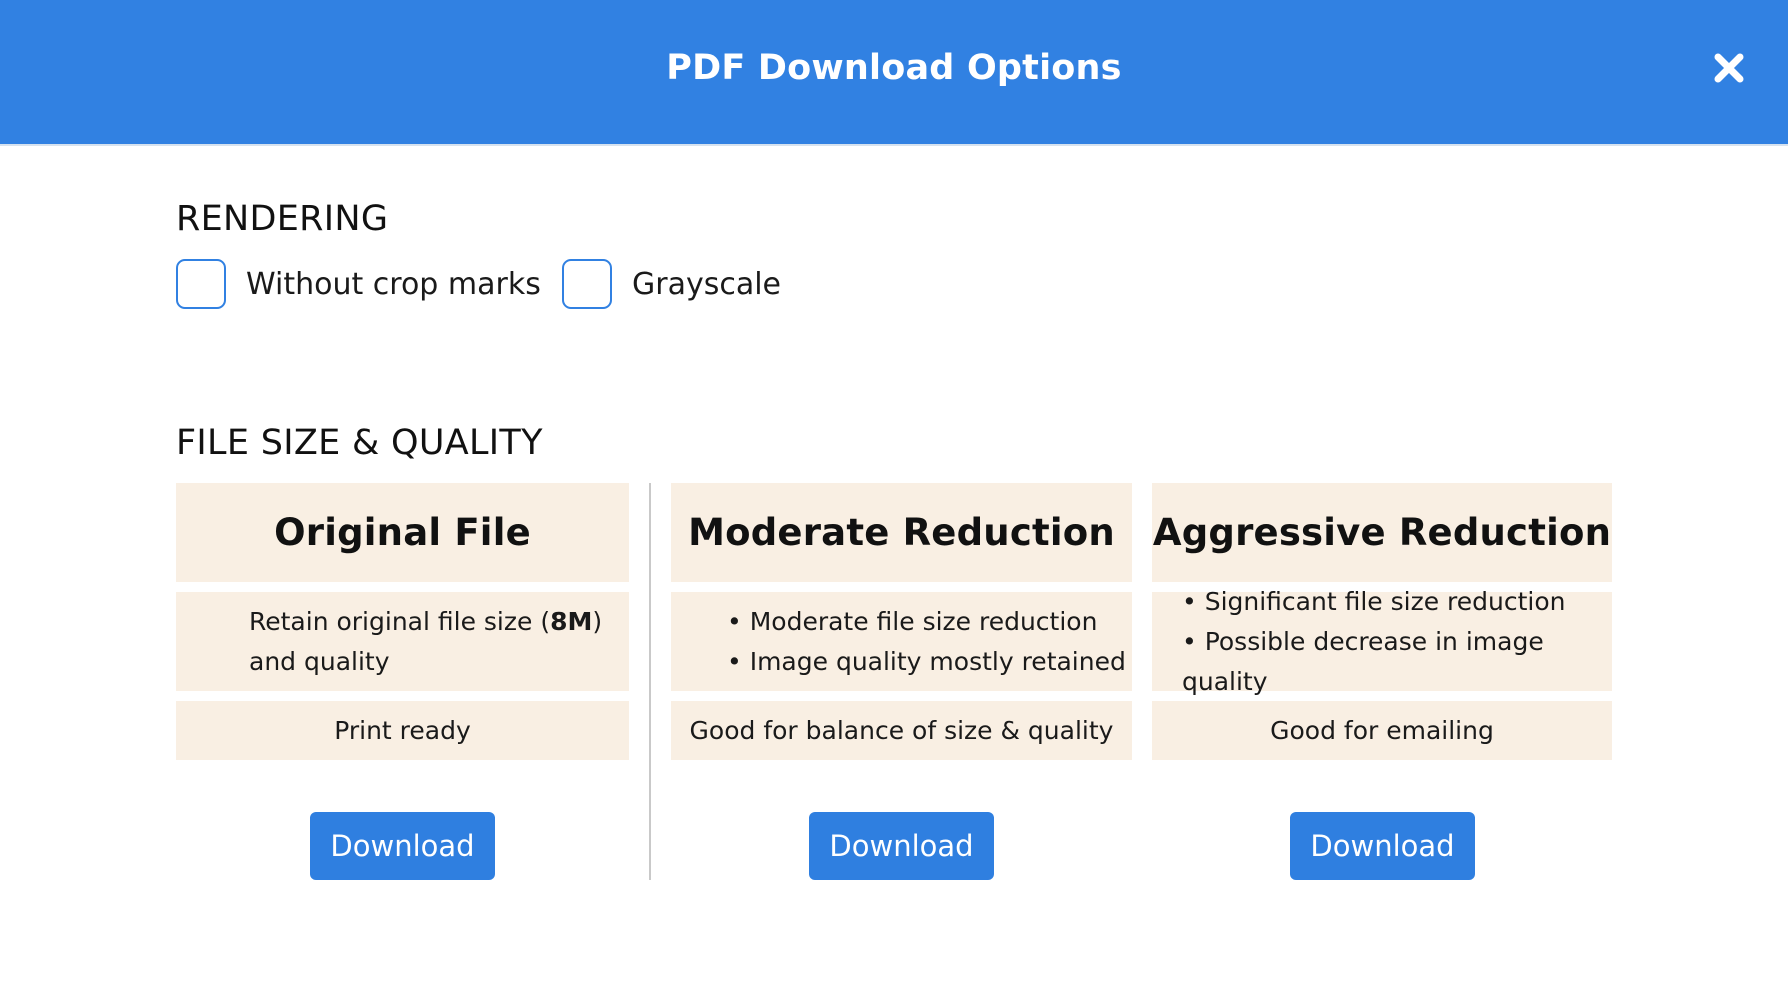 Image resolution: width=1788 pixels, height=1006 pixels. Describe the element at coordinates (402, 846) in the screenshot. I see `download-original-button: Download` at that location.